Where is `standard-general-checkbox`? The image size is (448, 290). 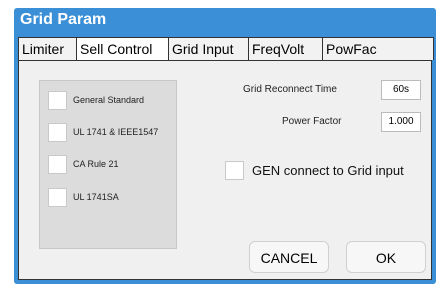 standard-general-checkbox is located at coordinates (57, 100).